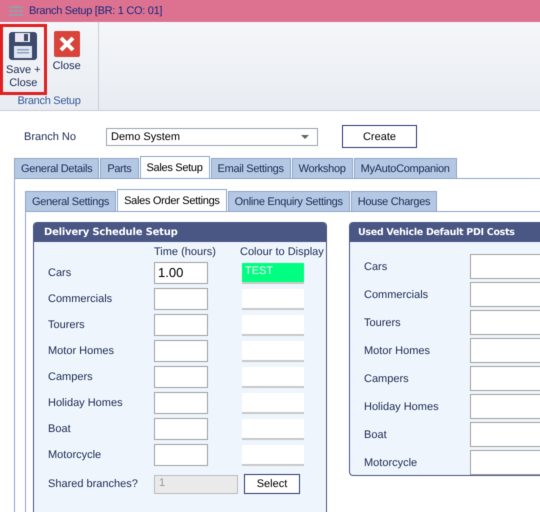  Describe the element at coordinates (70, 201) in the screenshot. I see `tab: General Settings` at that location.